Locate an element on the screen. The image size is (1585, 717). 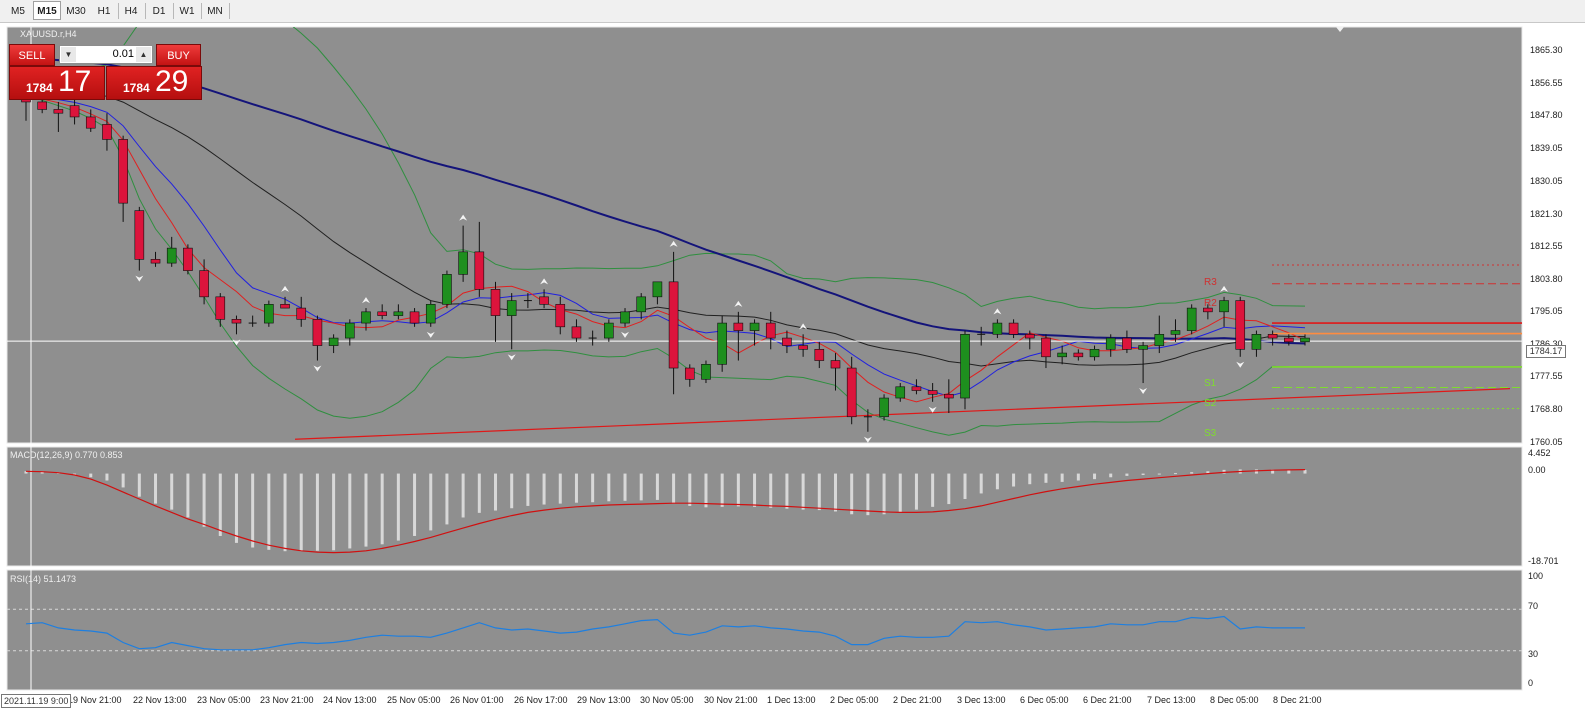
buy-price-box: 1784 29 is located at coordinates (154, 82).